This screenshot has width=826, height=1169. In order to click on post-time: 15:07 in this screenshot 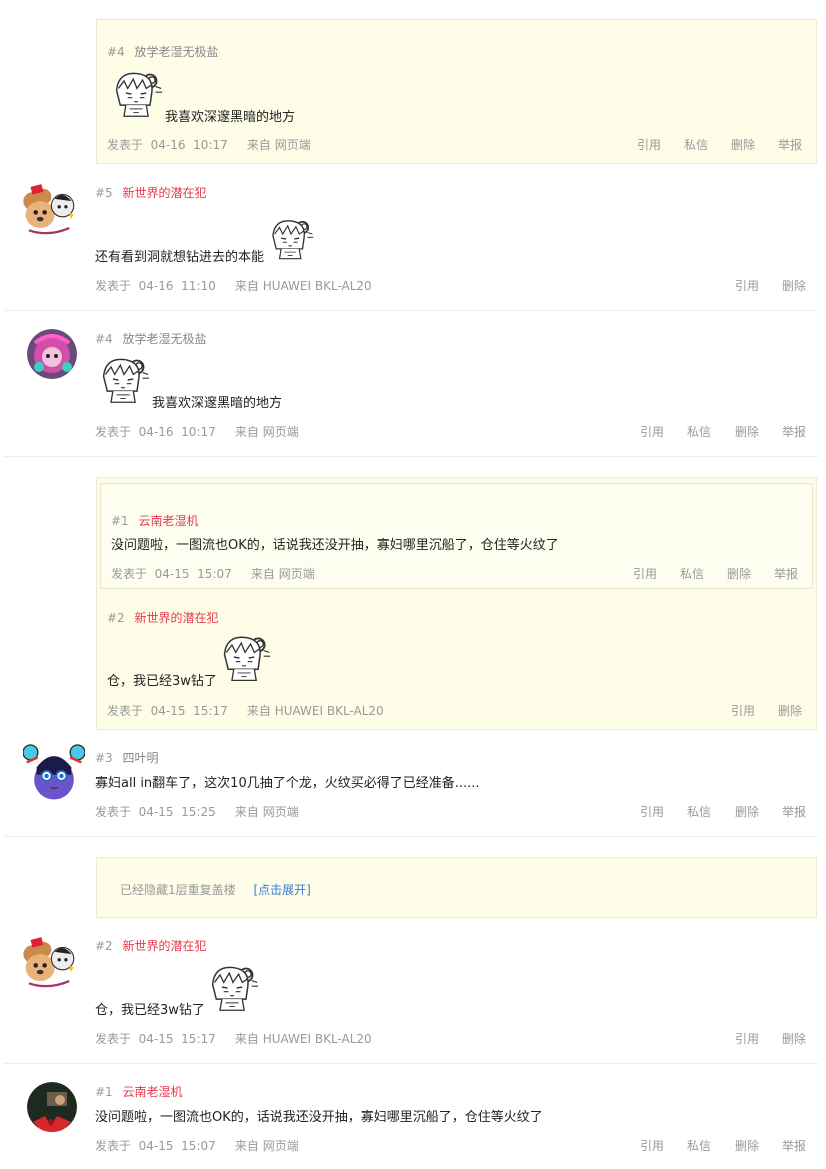, I will do `click(198, 1146)`.